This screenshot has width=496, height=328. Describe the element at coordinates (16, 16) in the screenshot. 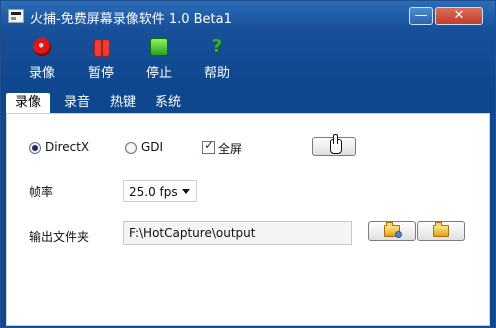

I see `app-window-icon` at that location.